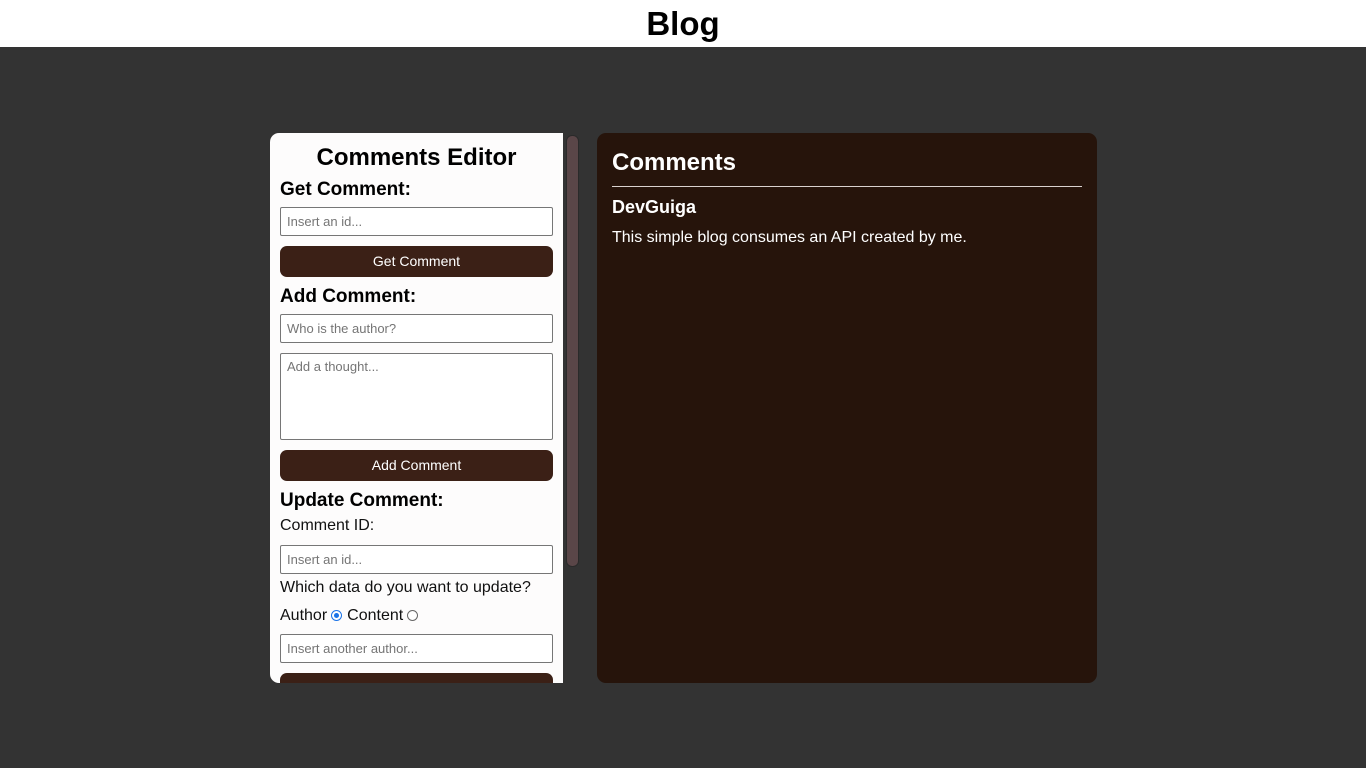 Image resolution: width=1366 pixels, height=768 pixels. Describe the element at coordinates (327, 525) in the screenshot. I see `update-comment-id-label: Comment ID:` at that location.